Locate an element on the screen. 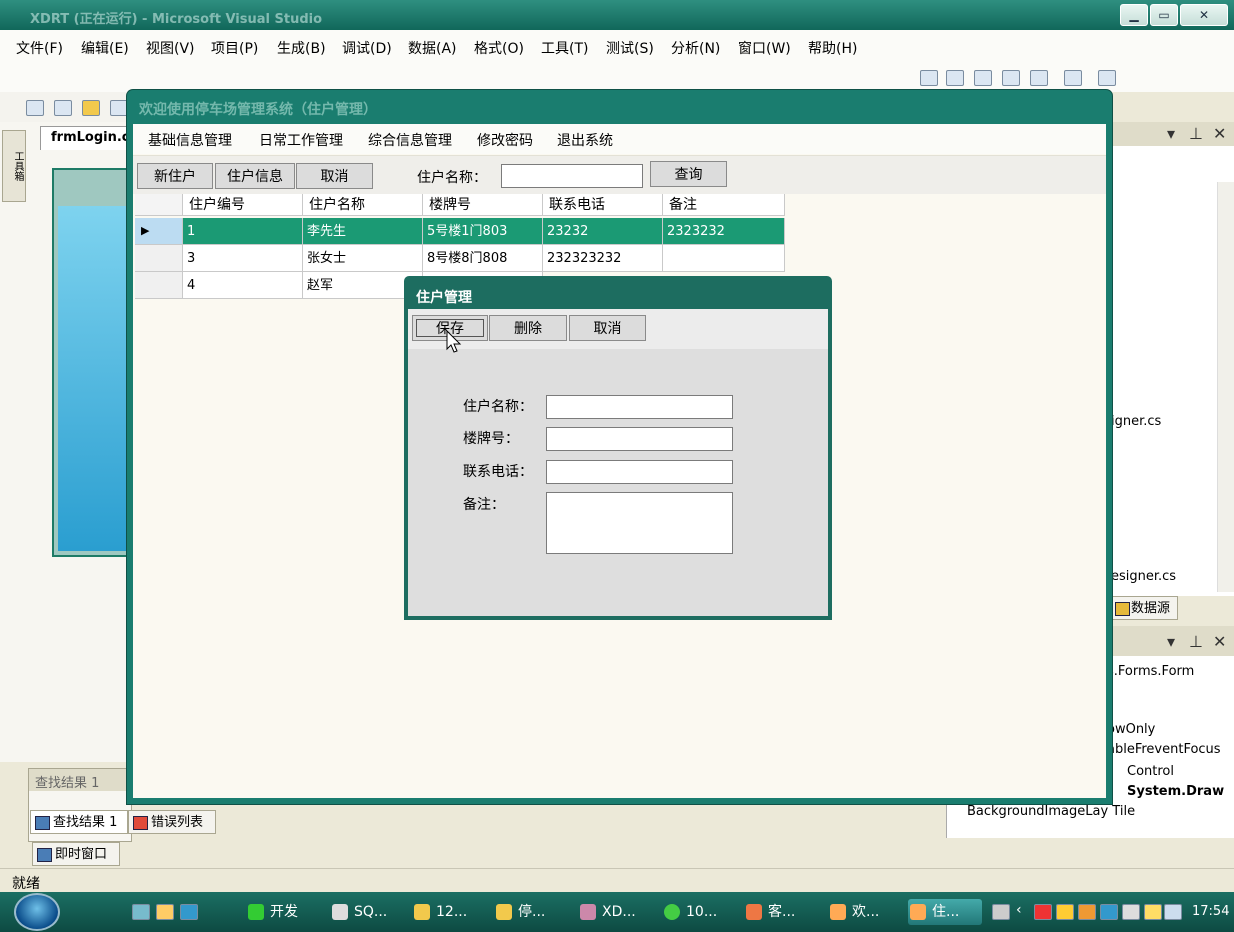 This screenshot has width=1234, height=932. tab-immediate-window: 即时窗口 is located at coordinates (76, 854).